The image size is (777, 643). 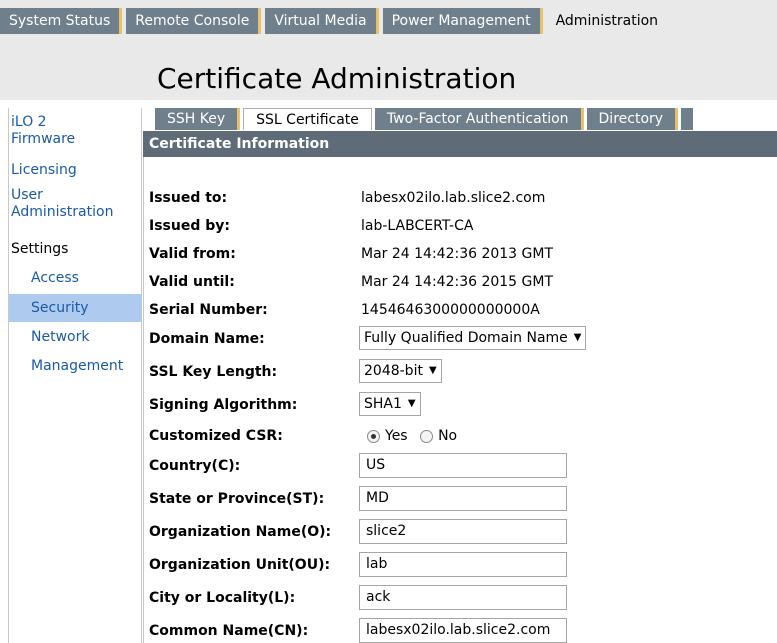 I want to click on valid-until-value: Mar 24 14:42:36 2015 GMT, so click(x=457, y=282).